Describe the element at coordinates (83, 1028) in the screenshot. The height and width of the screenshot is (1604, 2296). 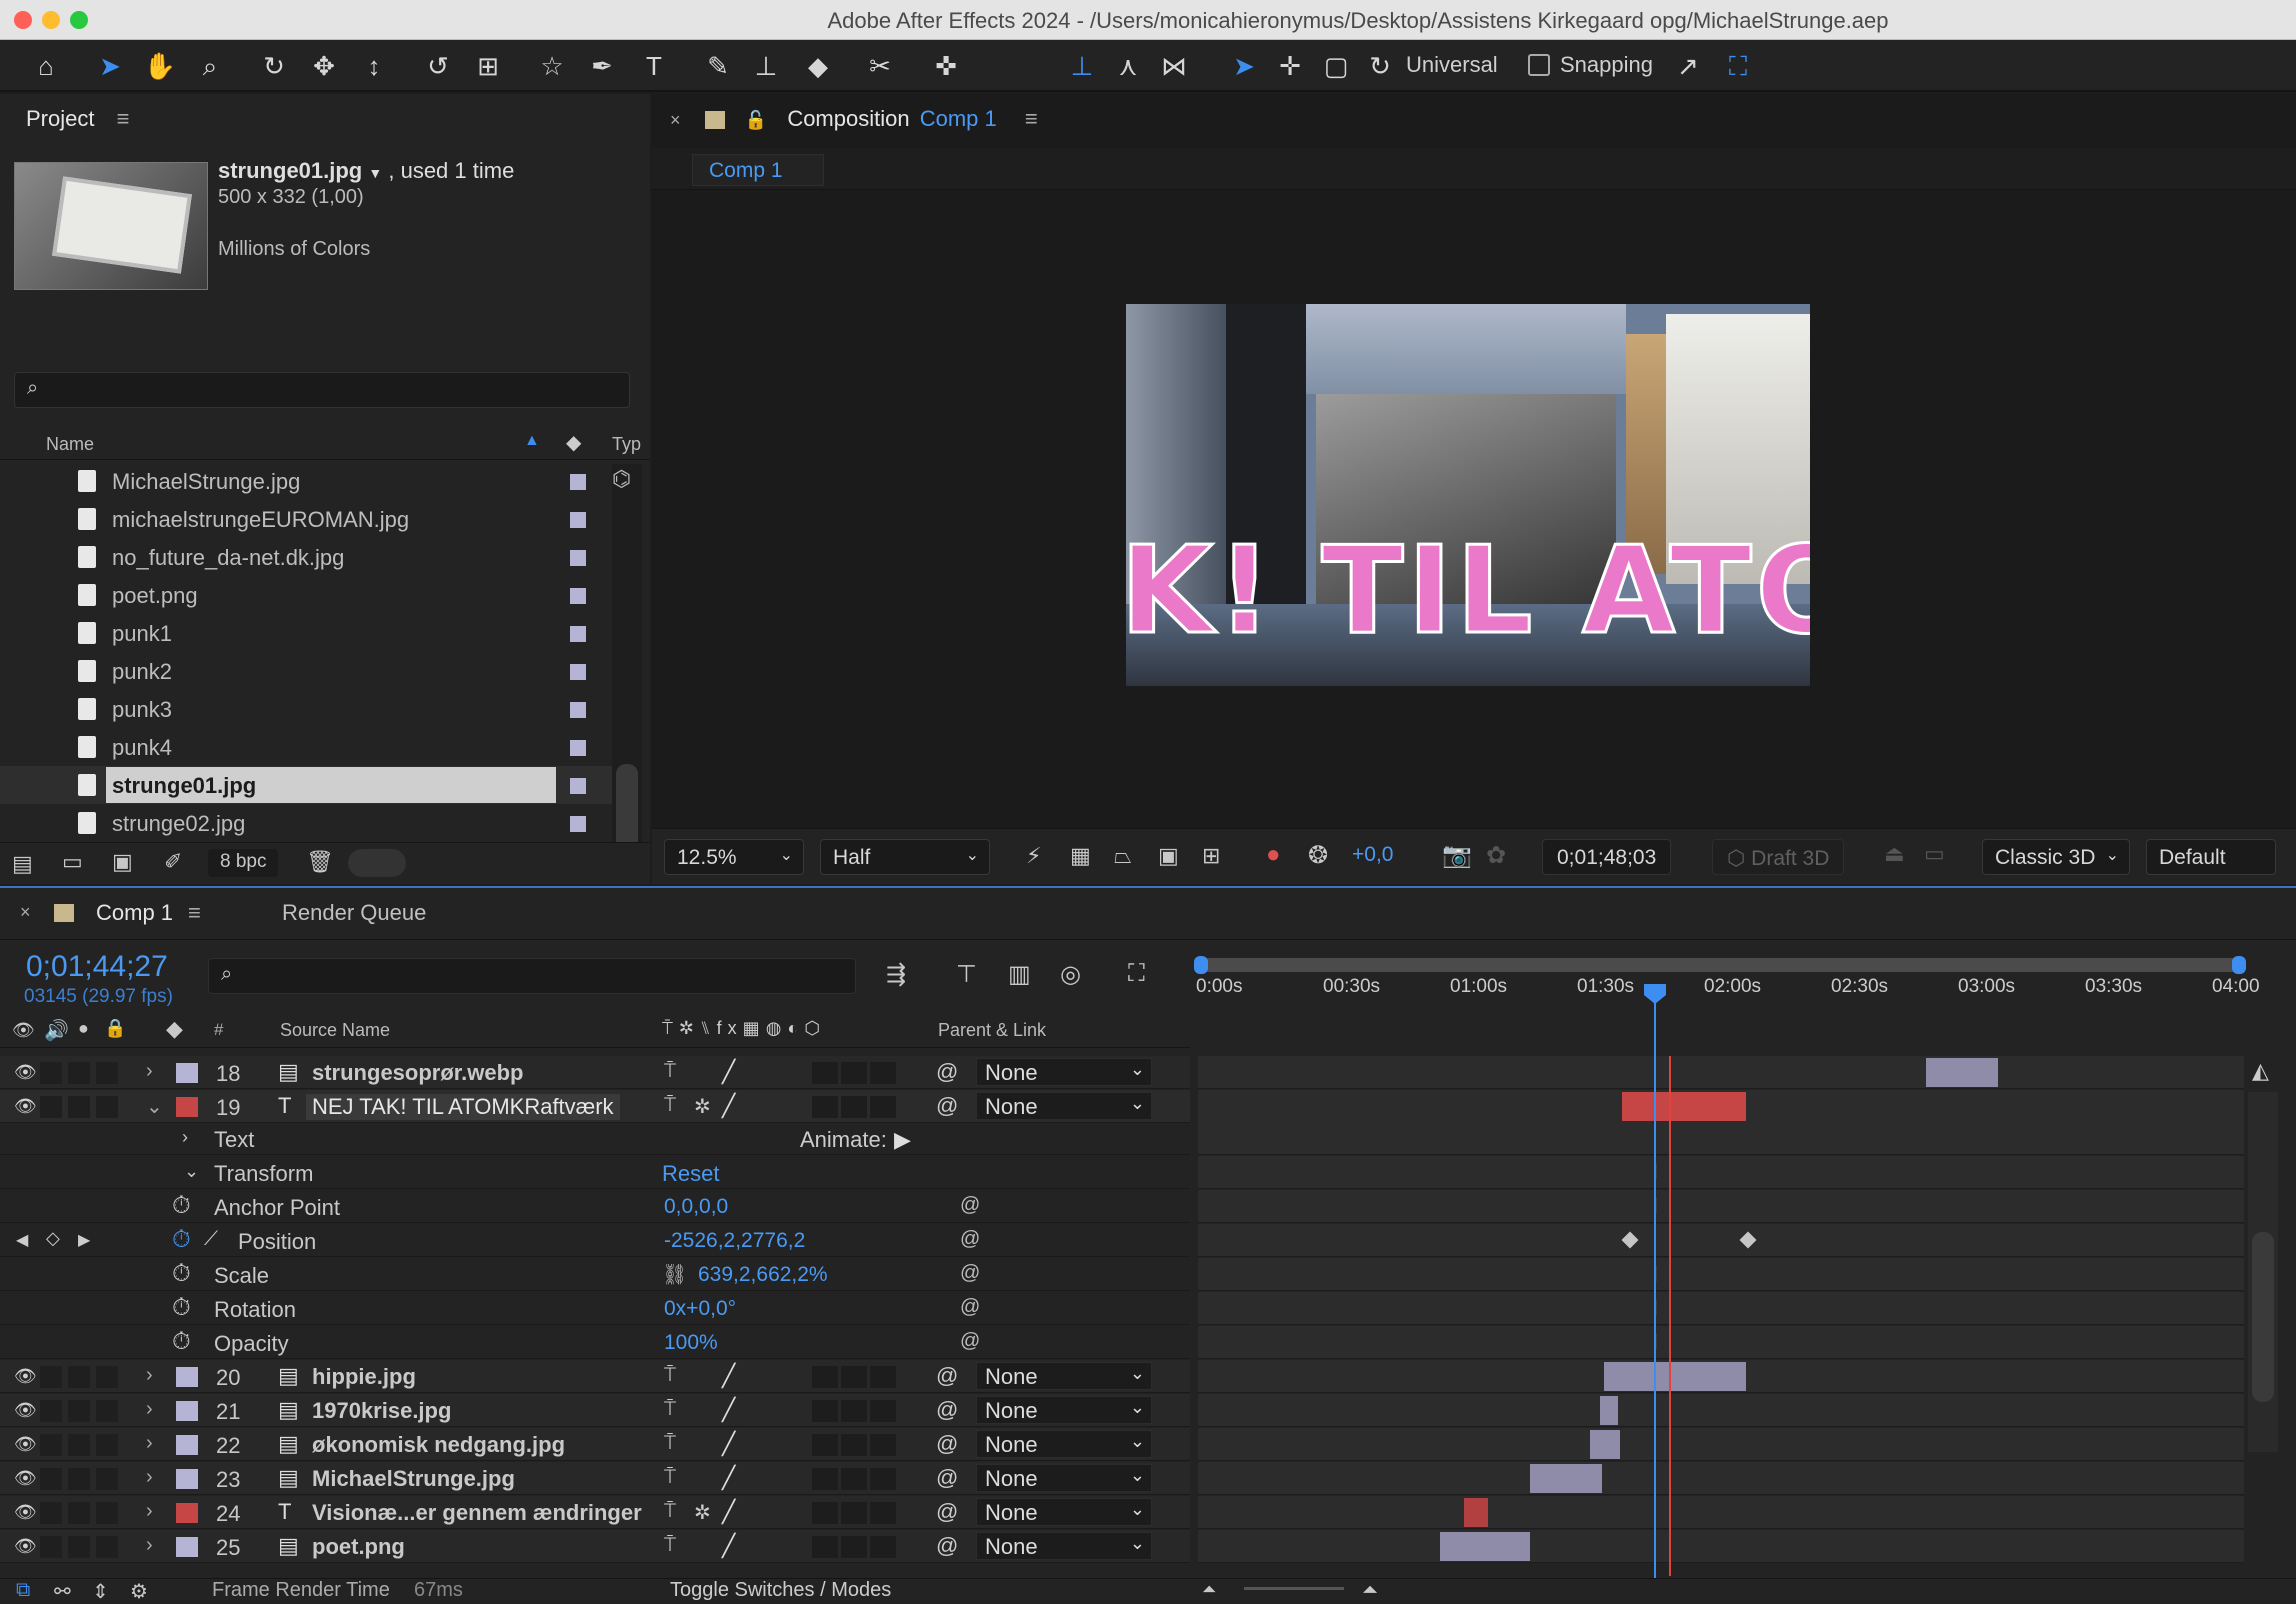
I see `solo-switch-icon: ●` at that location.